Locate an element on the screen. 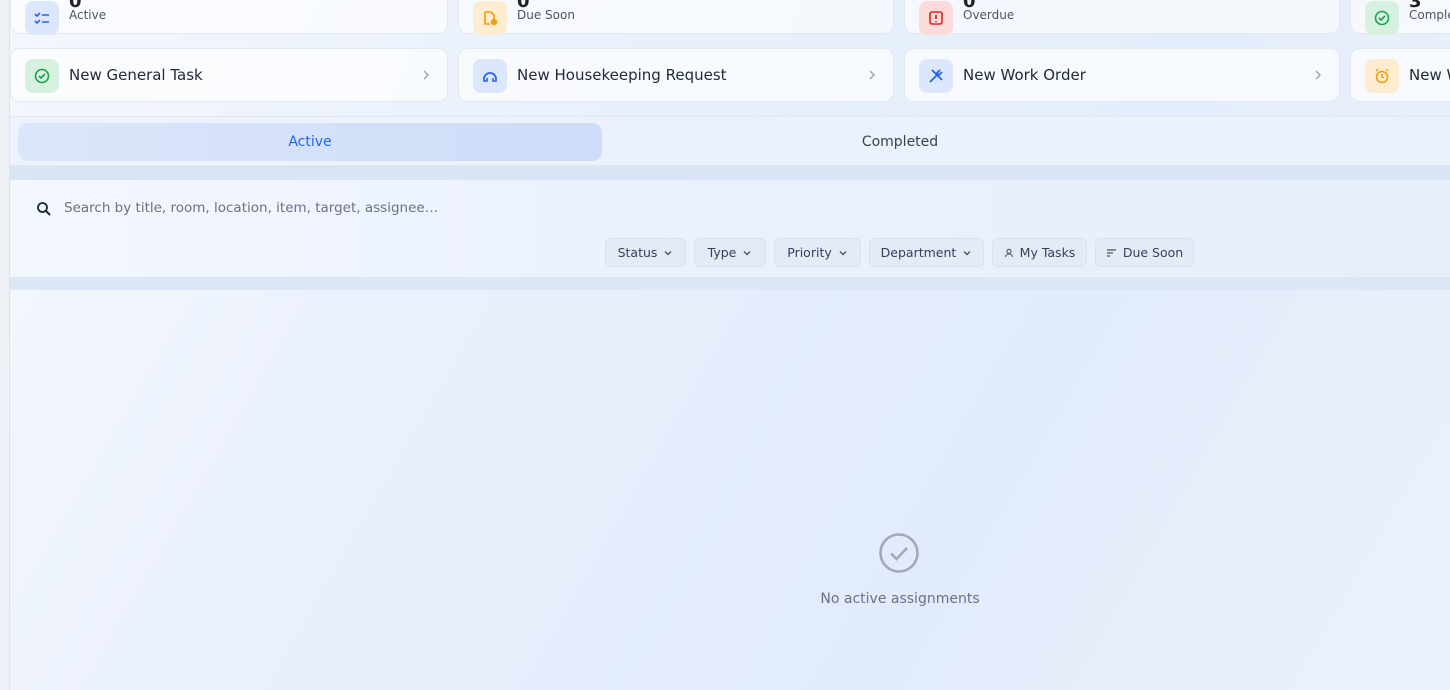  checklist-icon is located at coordinates (42, 18).